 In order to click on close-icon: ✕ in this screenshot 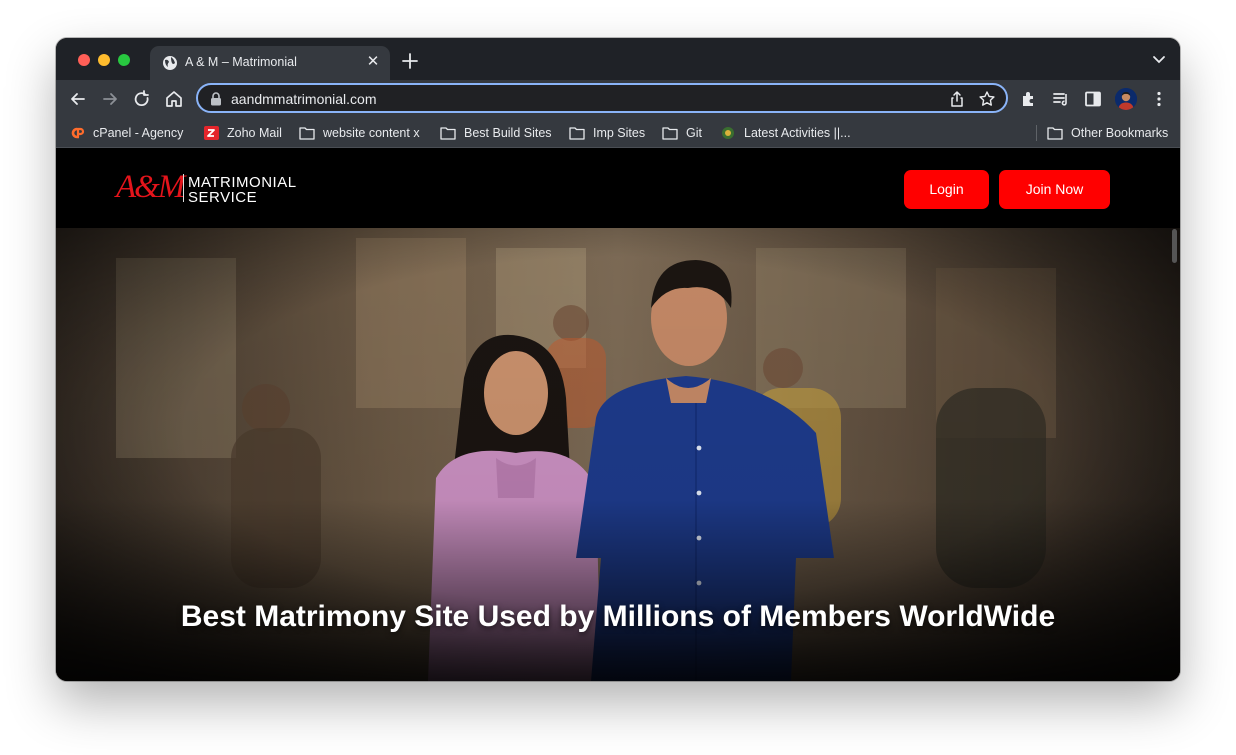, I will do `click(373, 62)`.